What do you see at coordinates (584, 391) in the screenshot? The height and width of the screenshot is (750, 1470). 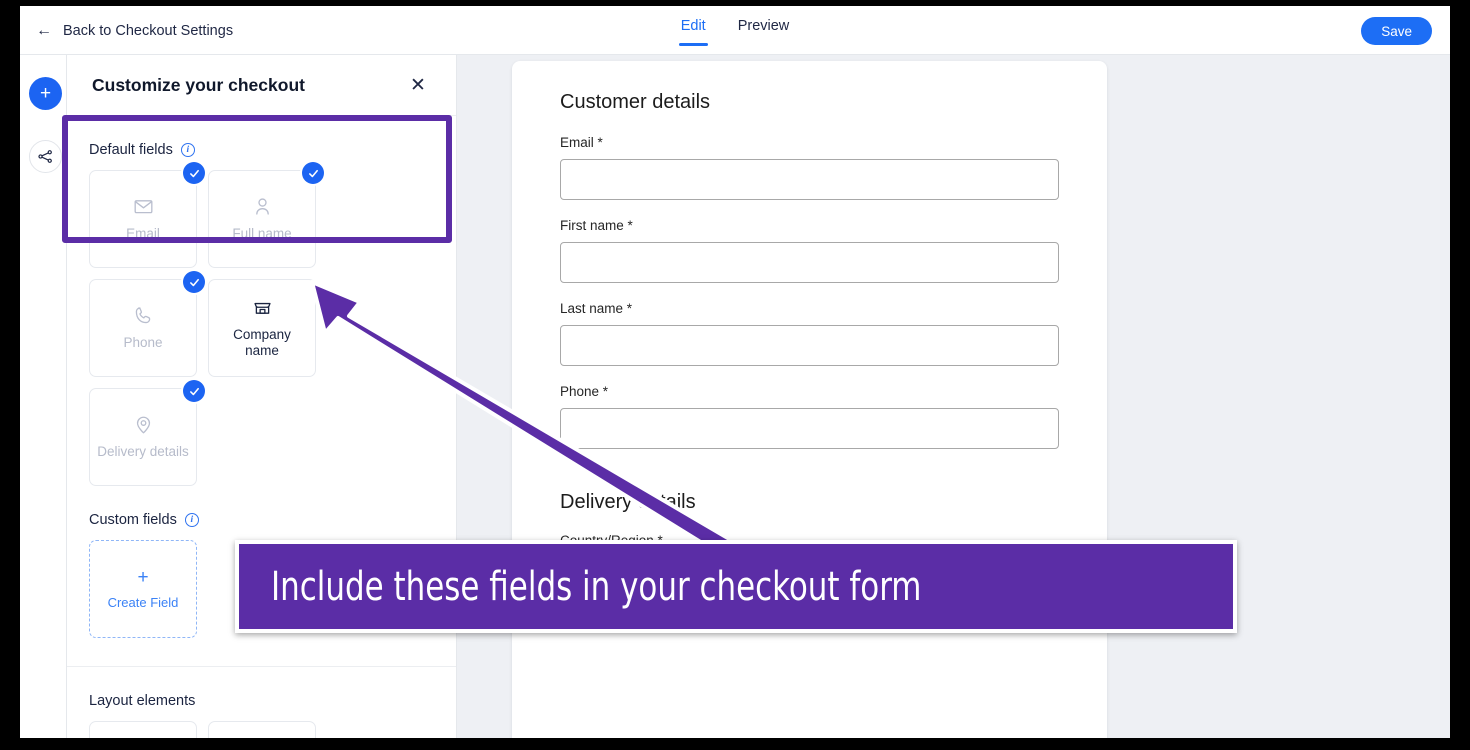 I see `phone-label: Phone *` at bounding box center [584, 391].